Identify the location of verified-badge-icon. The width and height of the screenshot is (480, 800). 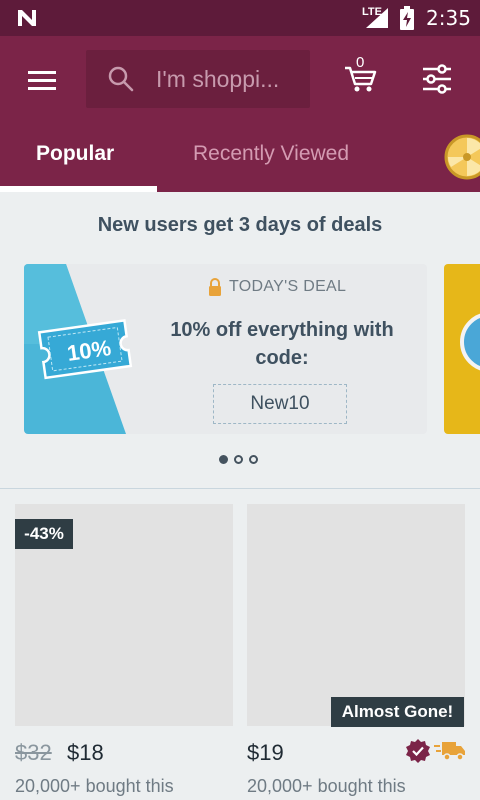
(418, 751).